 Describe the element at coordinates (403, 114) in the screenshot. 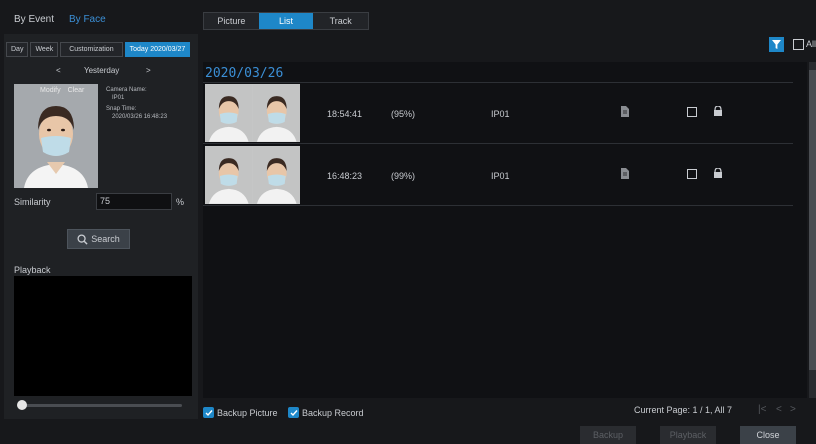

I see `row-similarity: (95%)` at that location.